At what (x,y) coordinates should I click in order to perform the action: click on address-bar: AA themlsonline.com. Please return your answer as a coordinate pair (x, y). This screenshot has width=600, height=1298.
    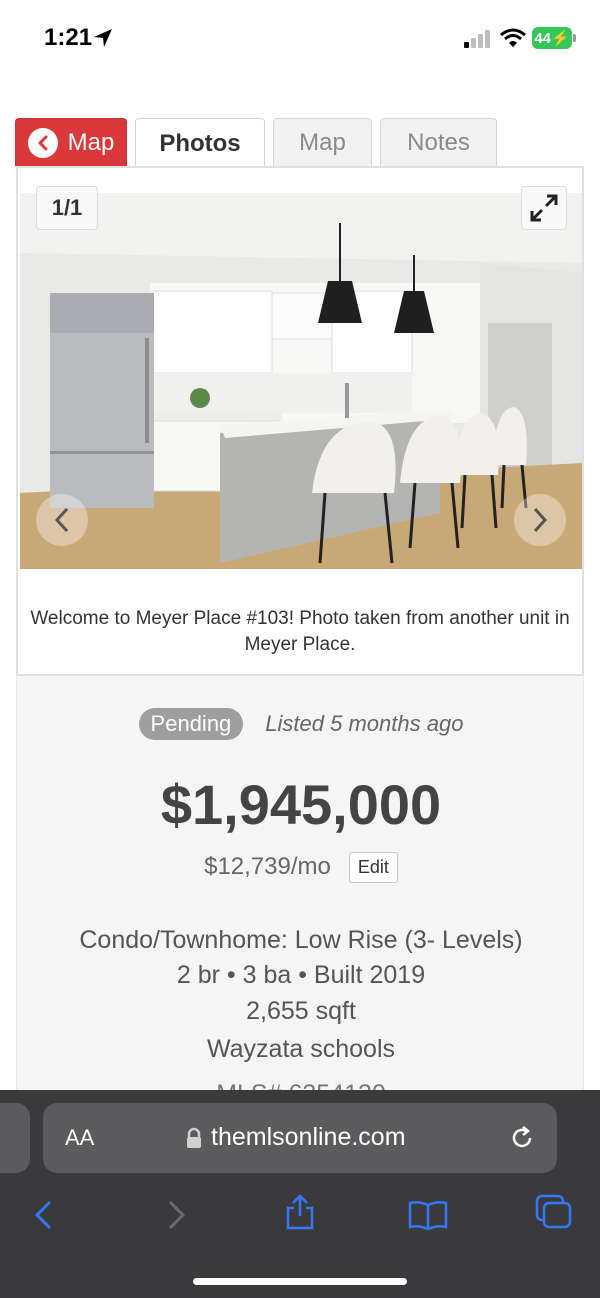
    Looking at the image, I should click on (300, 1138).